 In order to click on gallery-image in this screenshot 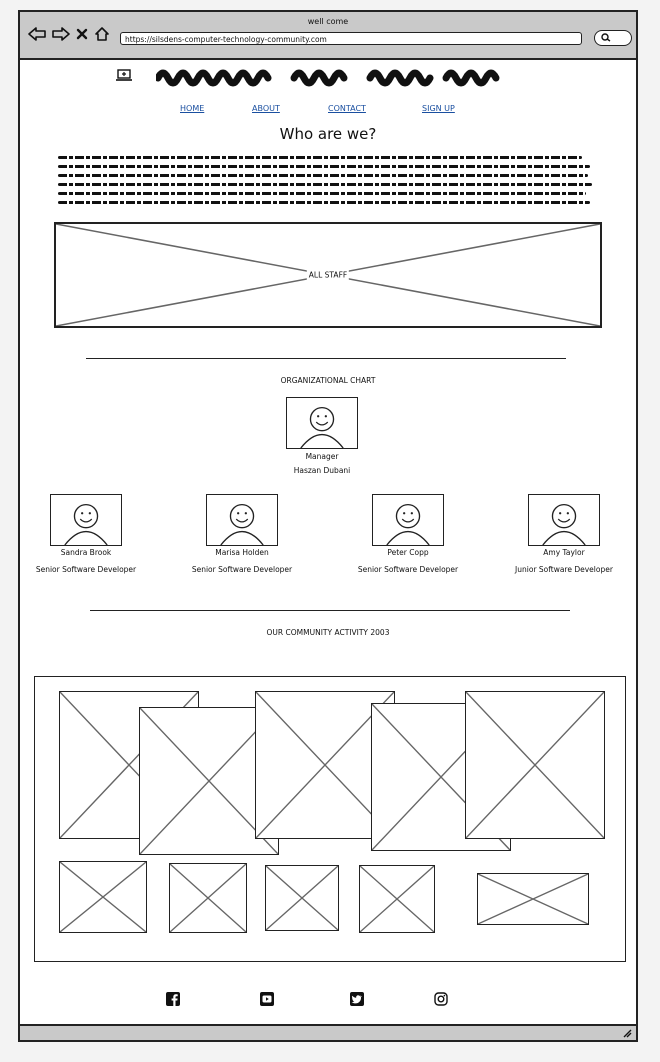, I will do `click(535, 765)`.